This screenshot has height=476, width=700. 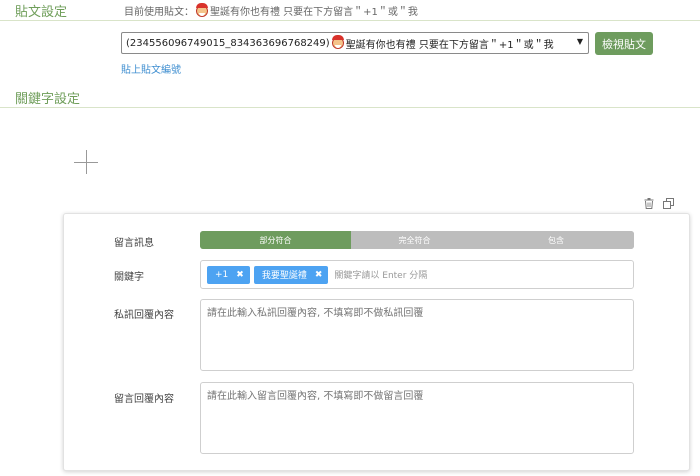 What do you see at coordinates (222, 274) in the screenshot?
I see `keyword-tag-text: +1` at bounding box center [222, 274].